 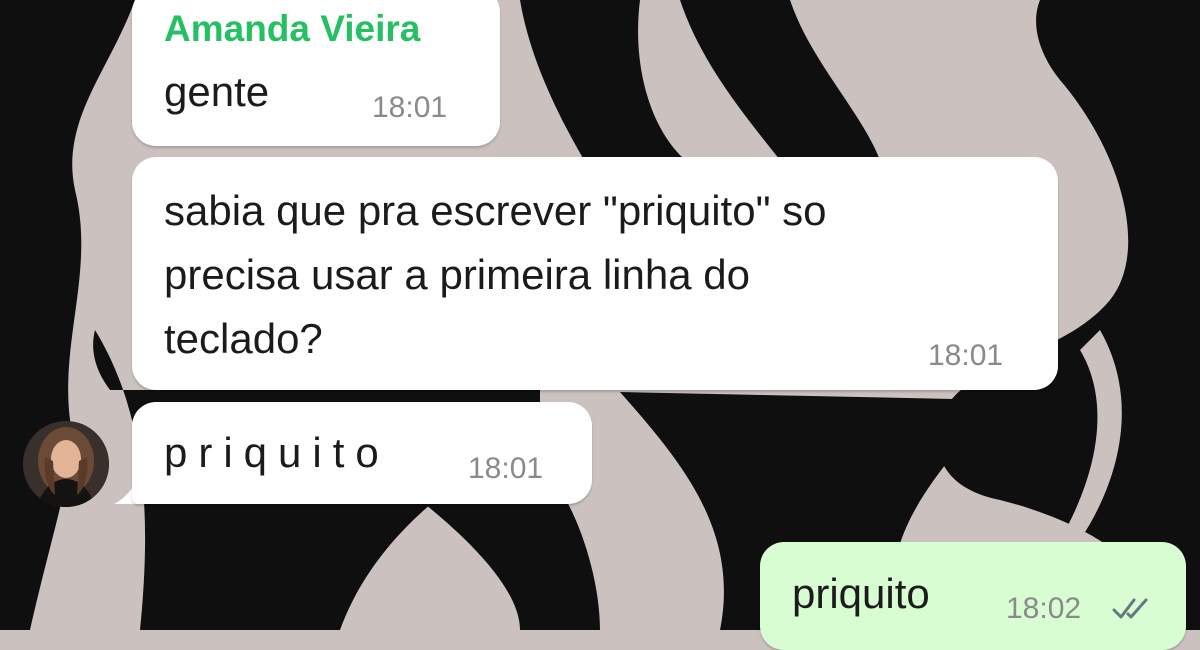 What do you see at coordinates (1044, 608) in the screenshot?
I see `message-time: 18:02` at bounding box center [1044, 608].